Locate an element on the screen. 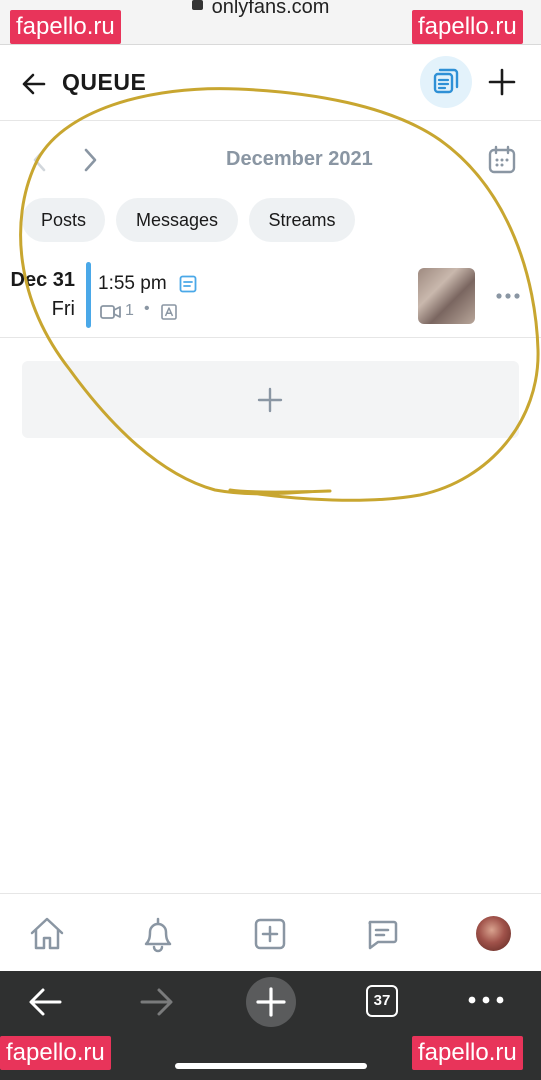 The width and height of the screenshot is (541, 1080). bottom-navigation is located at coordinates (270, 932).